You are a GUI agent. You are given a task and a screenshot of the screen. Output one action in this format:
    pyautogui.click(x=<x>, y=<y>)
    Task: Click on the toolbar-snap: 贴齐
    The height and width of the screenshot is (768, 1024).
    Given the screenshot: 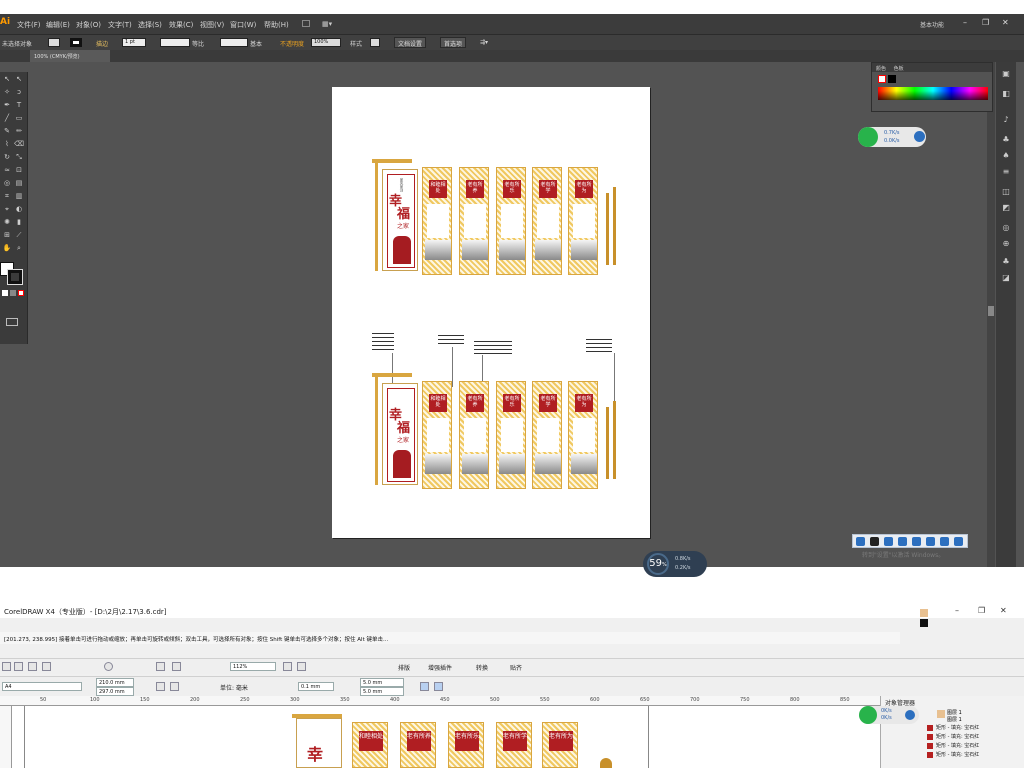 What is the action you would take?
    pyautogui.click(x=516, y=667)
    